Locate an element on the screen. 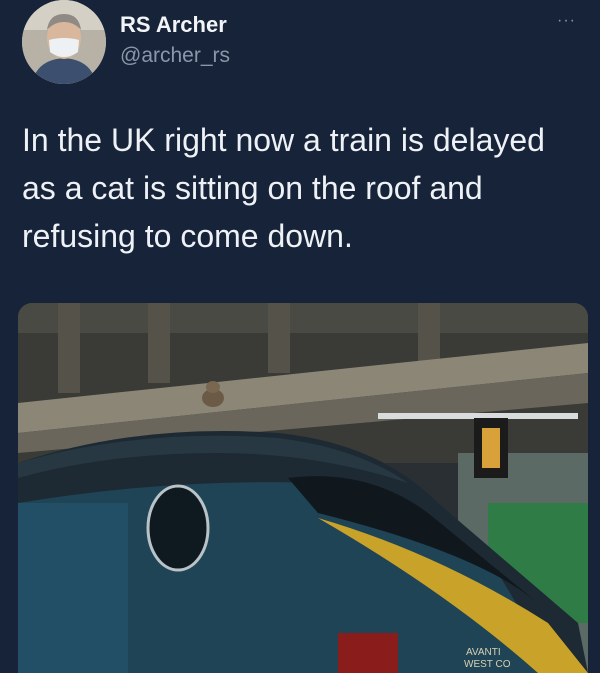  more-options-icon: ··· is located at coordinates (566, 21).